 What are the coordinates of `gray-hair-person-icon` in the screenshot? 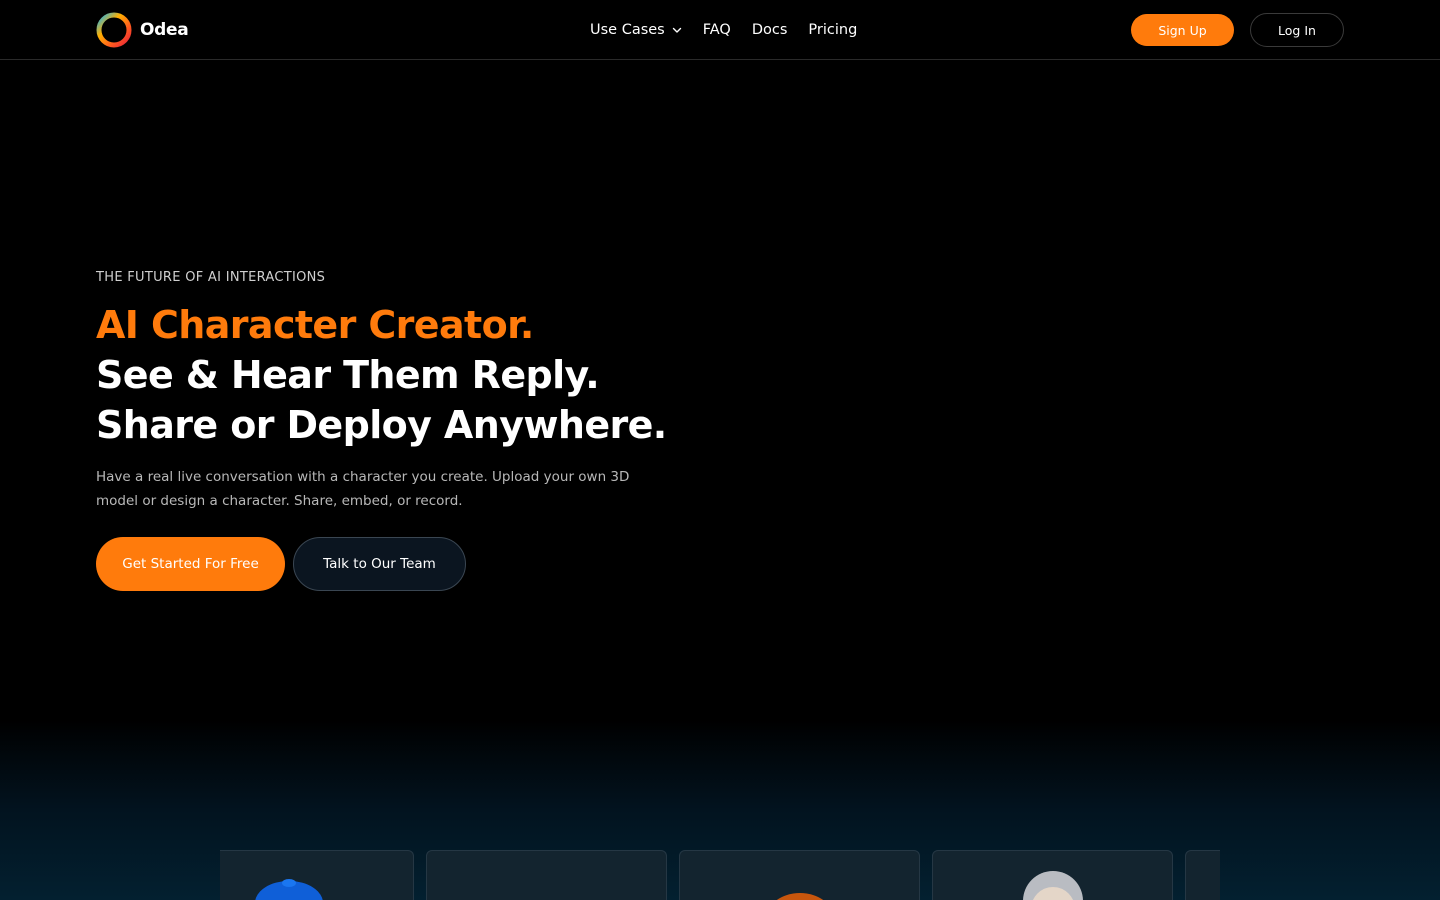 It's located at (1053, 885).